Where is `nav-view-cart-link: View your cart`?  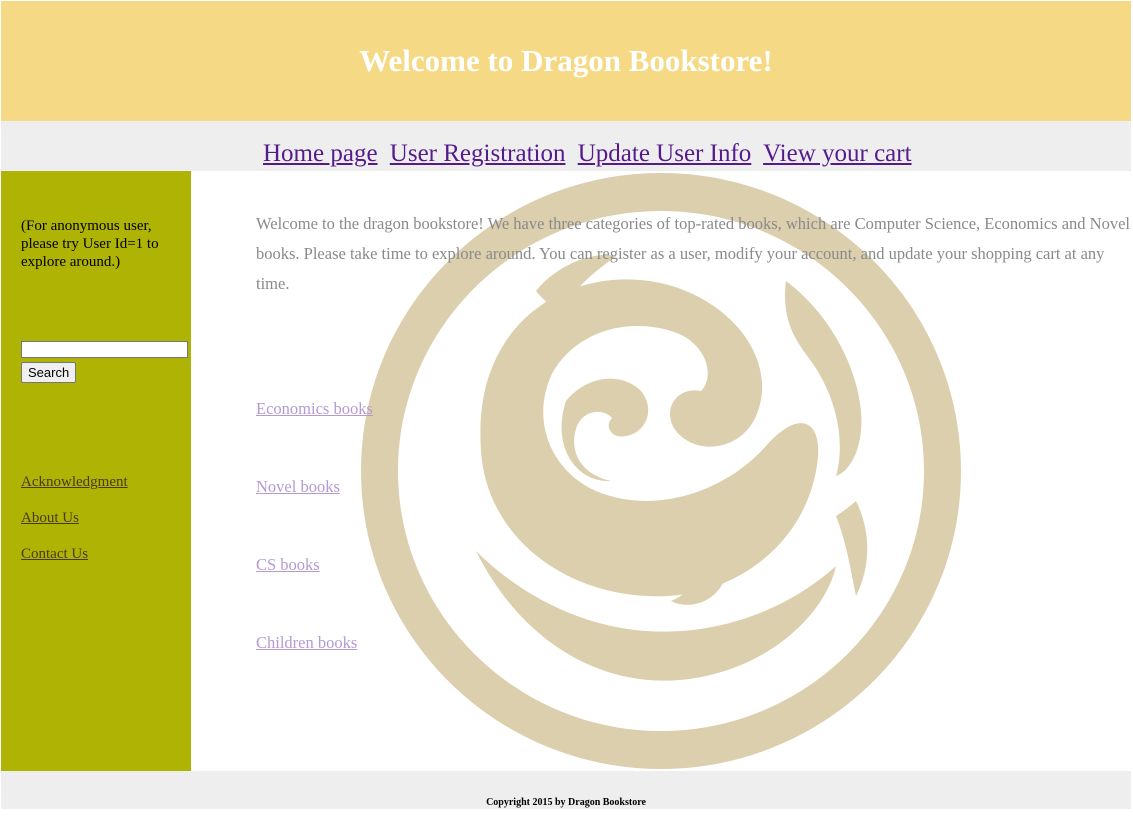
nav-view-cart-link: View your cart is located at coordinates (837, 153).